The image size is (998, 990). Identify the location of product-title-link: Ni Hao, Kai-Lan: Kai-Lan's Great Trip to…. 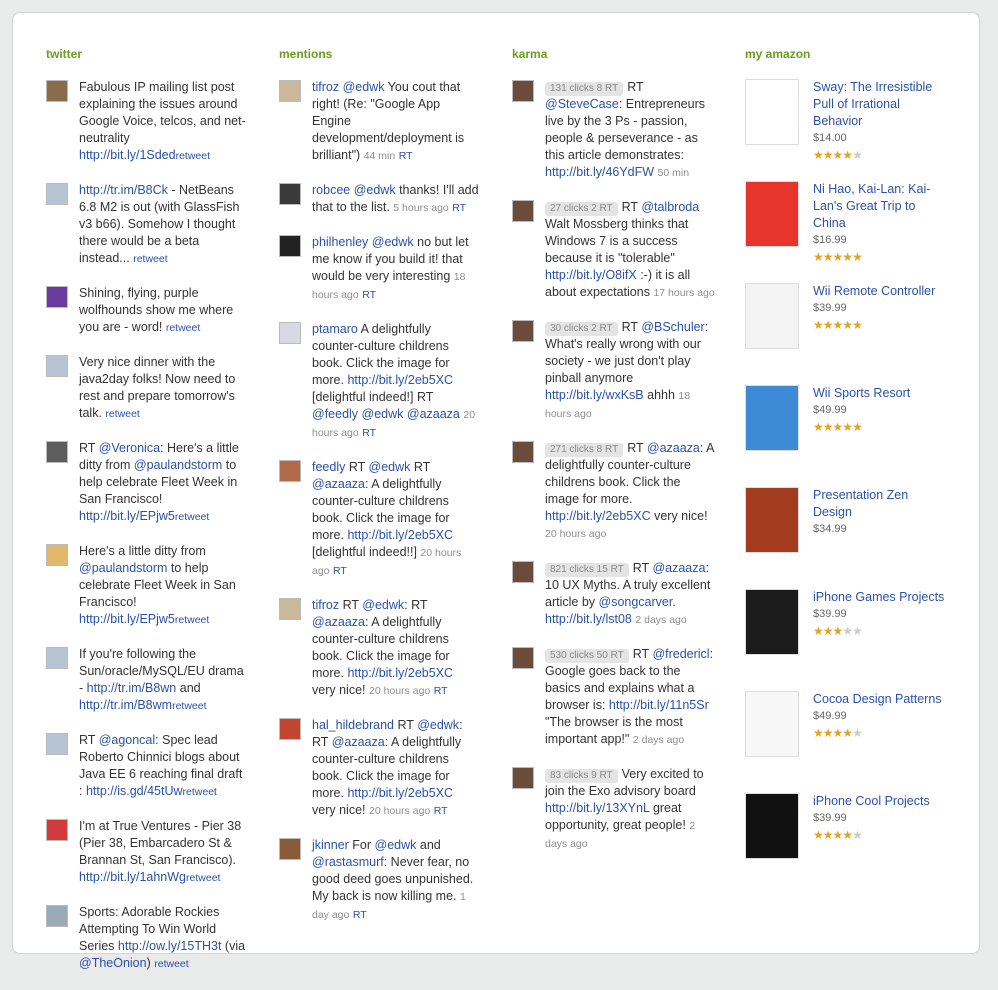
(881, 206).